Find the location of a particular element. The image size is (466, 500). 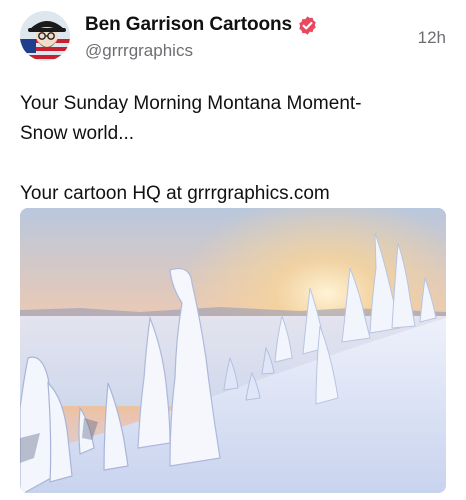

author-avatar is located at coordinates (45, 36).